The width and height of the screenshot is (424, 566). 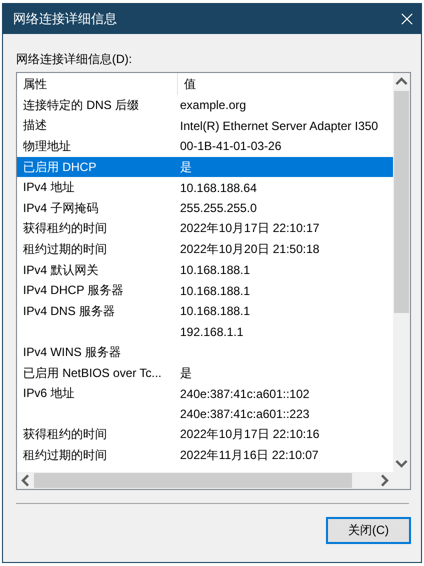 What do you see at coordinates (219, 187) in the screenshot?
I see `value-cell-text: 10.168.188.64` at bounding box center [219, 187].